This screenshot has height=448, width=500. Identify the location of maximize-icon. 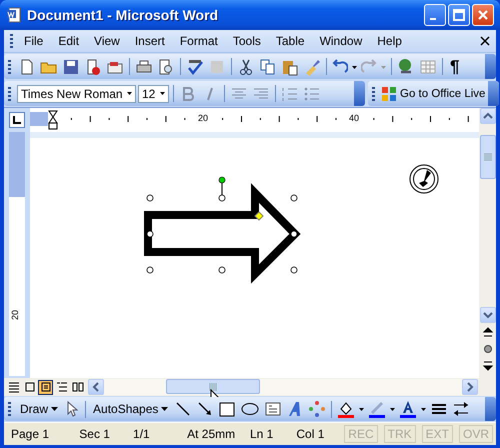
(459, 15).